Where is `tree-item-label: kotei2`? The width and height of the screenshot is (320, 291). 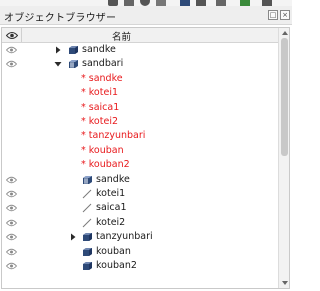 tree-item-label: kotei2 is located at coordinates (111, 222).